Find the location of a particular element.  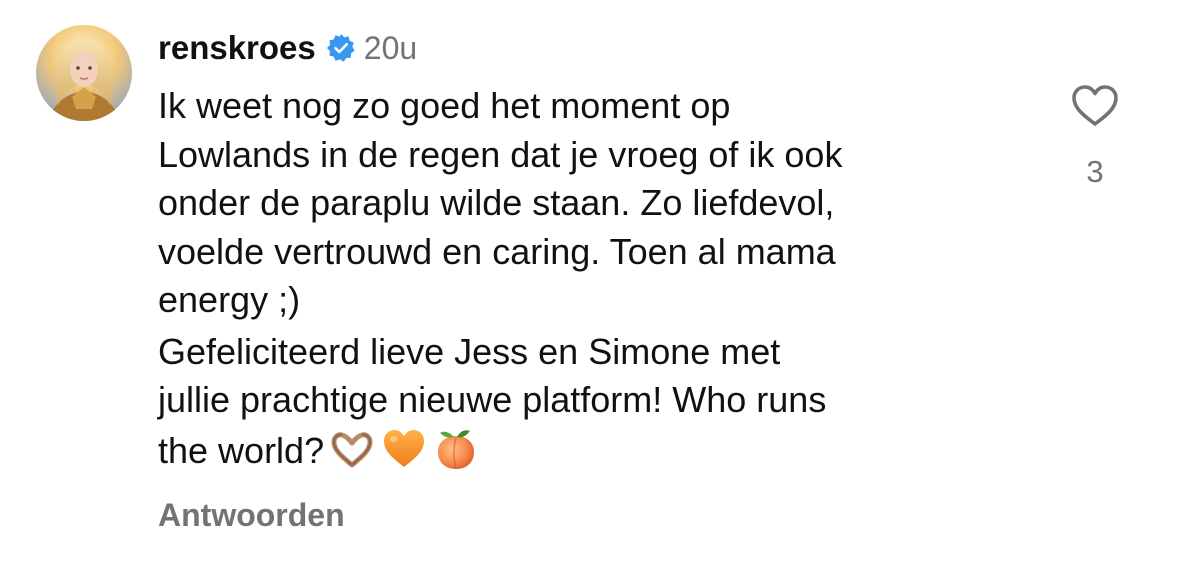

peach-emoji is located at coordinates (456, 449).